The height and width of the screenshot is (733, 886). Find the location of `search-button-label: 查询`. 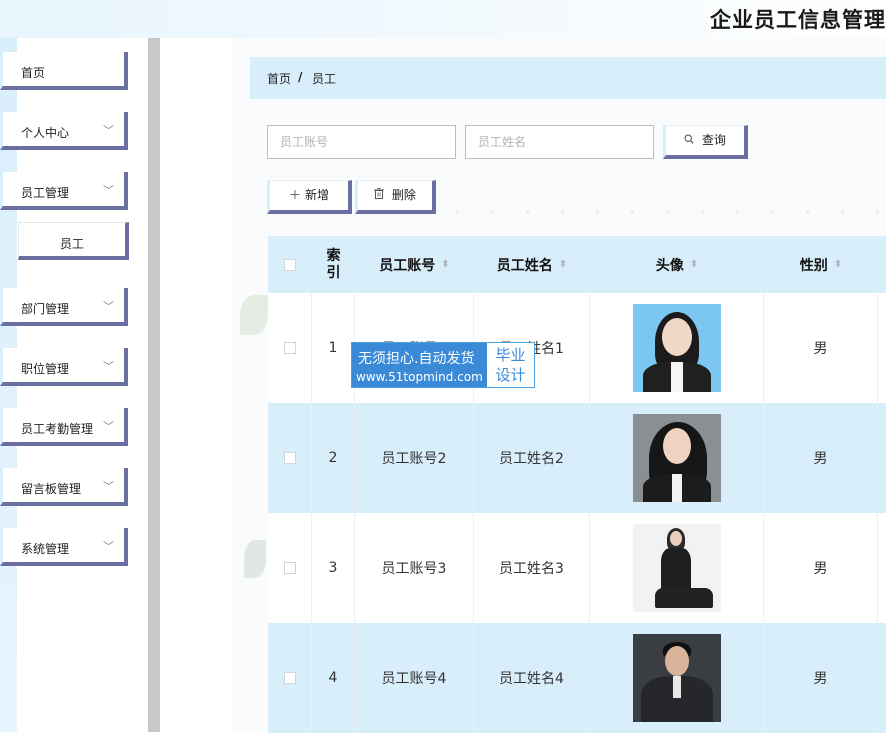

search-button-label: 查询 is located at coordinates (713, 140).